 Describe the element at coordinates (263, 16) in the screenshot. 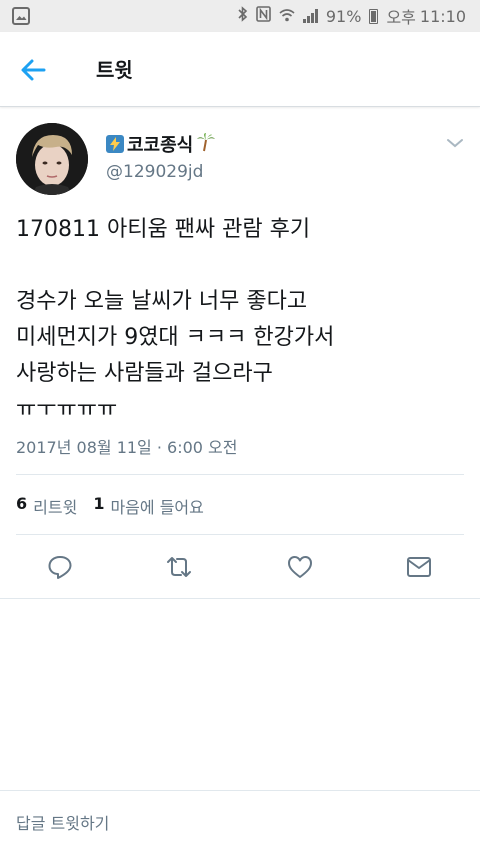

I see `nfc-icon` at that location.